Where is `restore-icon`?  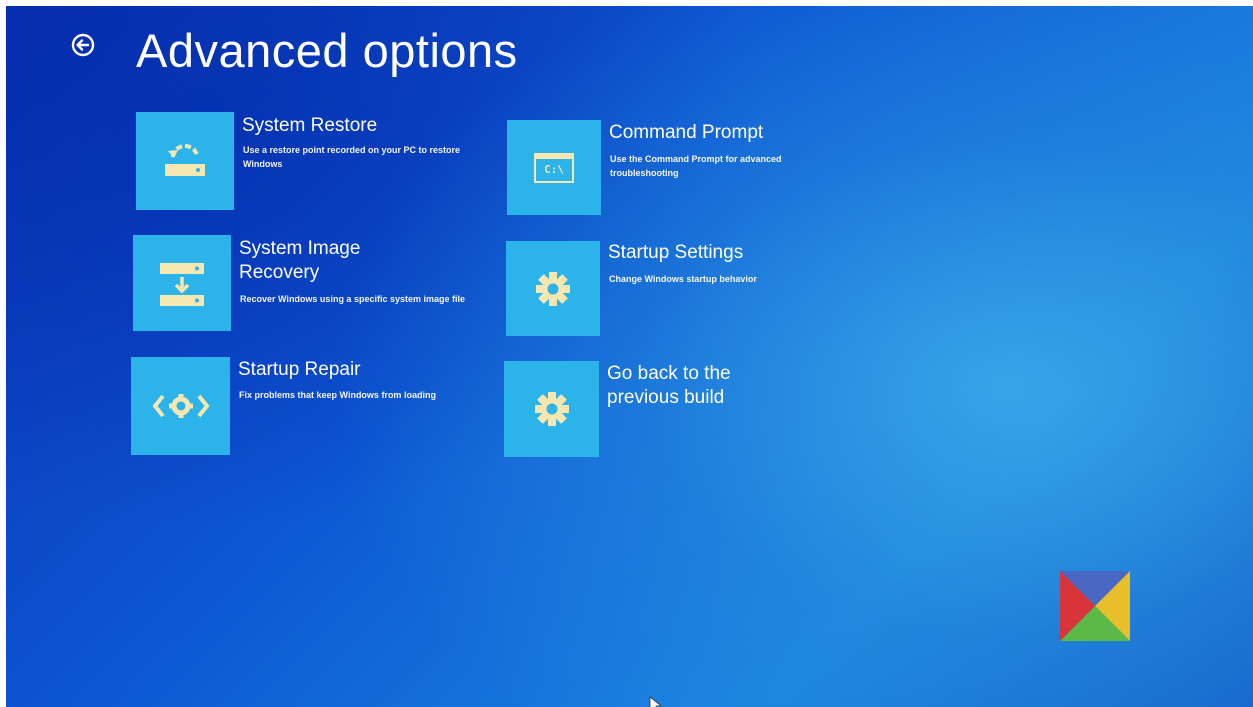 restore-icon is located at coordinates (185, 160).